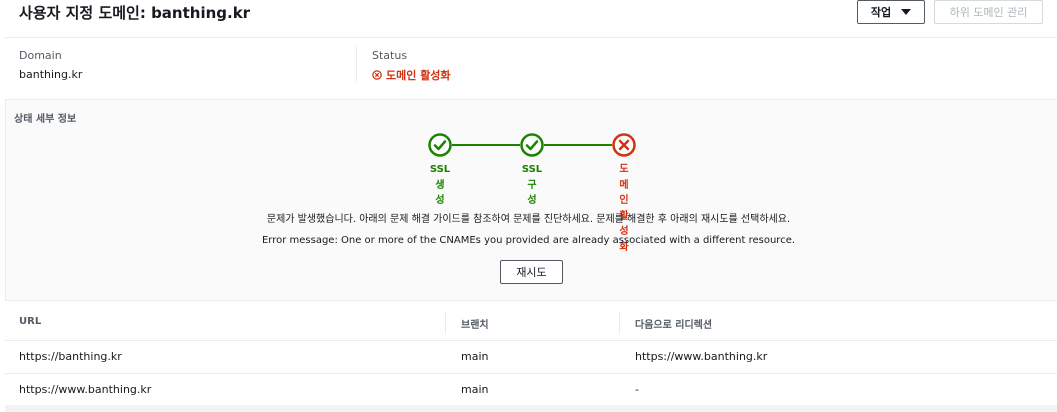 Image resolution: width=1057 pixels, height=412 pixels. What do you see at coordinates (624, 185) in the screenshot?
I see `step-label-line: 메` at bounding box center [624, 185].